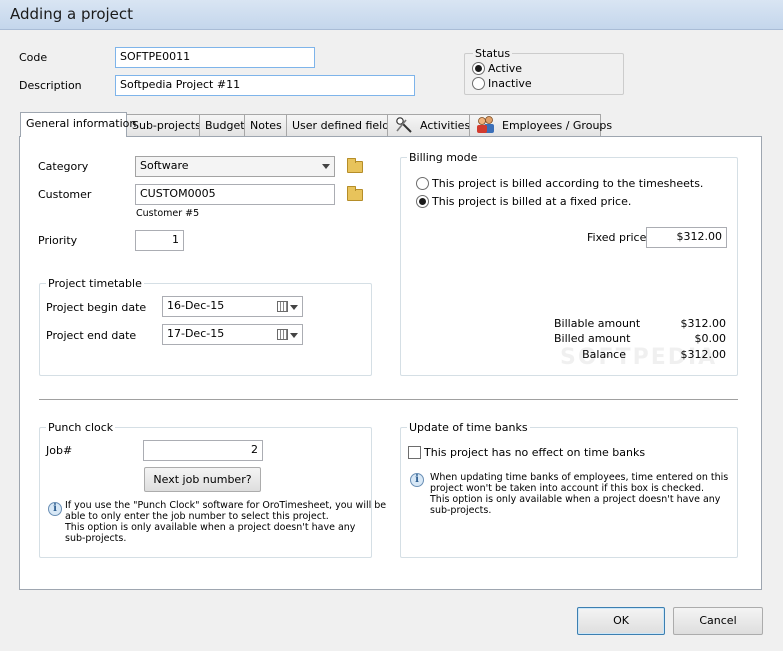 This screenshot has height=651, width=783. What do you see at coordinates (443, 157) in the screenshot?
I see `billing-mode-title: Billing mode` at bounding box center [443, 157].